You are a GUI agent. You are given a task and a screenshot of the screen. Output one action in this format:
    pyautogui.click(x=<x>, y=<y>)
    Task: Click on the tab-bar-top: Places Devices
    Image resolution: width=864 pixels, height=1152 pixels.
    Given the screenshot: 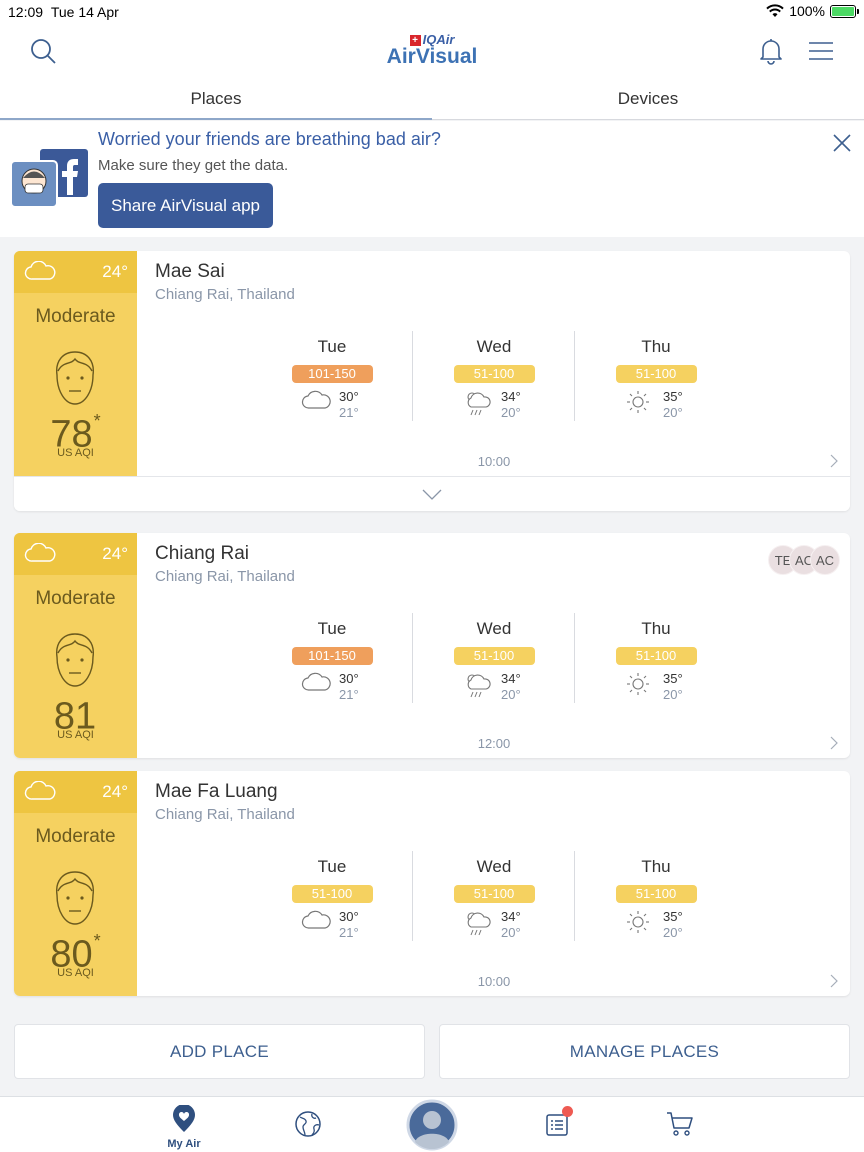 What is the action you would take?
    pyautogui.click(x=432, y=100)
    